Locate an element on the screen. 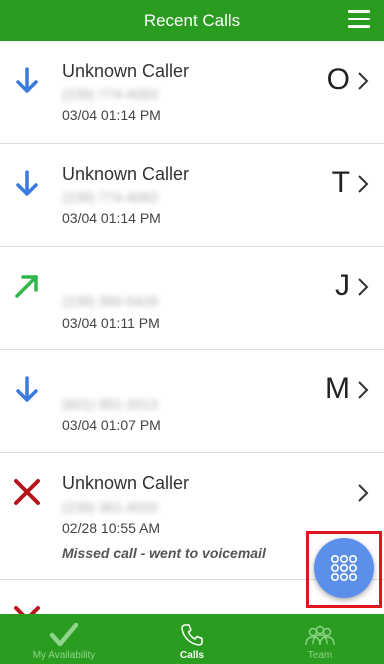 This screenshot has width=384, height=664. tab-label: Team is located at coordinates (320, 655).